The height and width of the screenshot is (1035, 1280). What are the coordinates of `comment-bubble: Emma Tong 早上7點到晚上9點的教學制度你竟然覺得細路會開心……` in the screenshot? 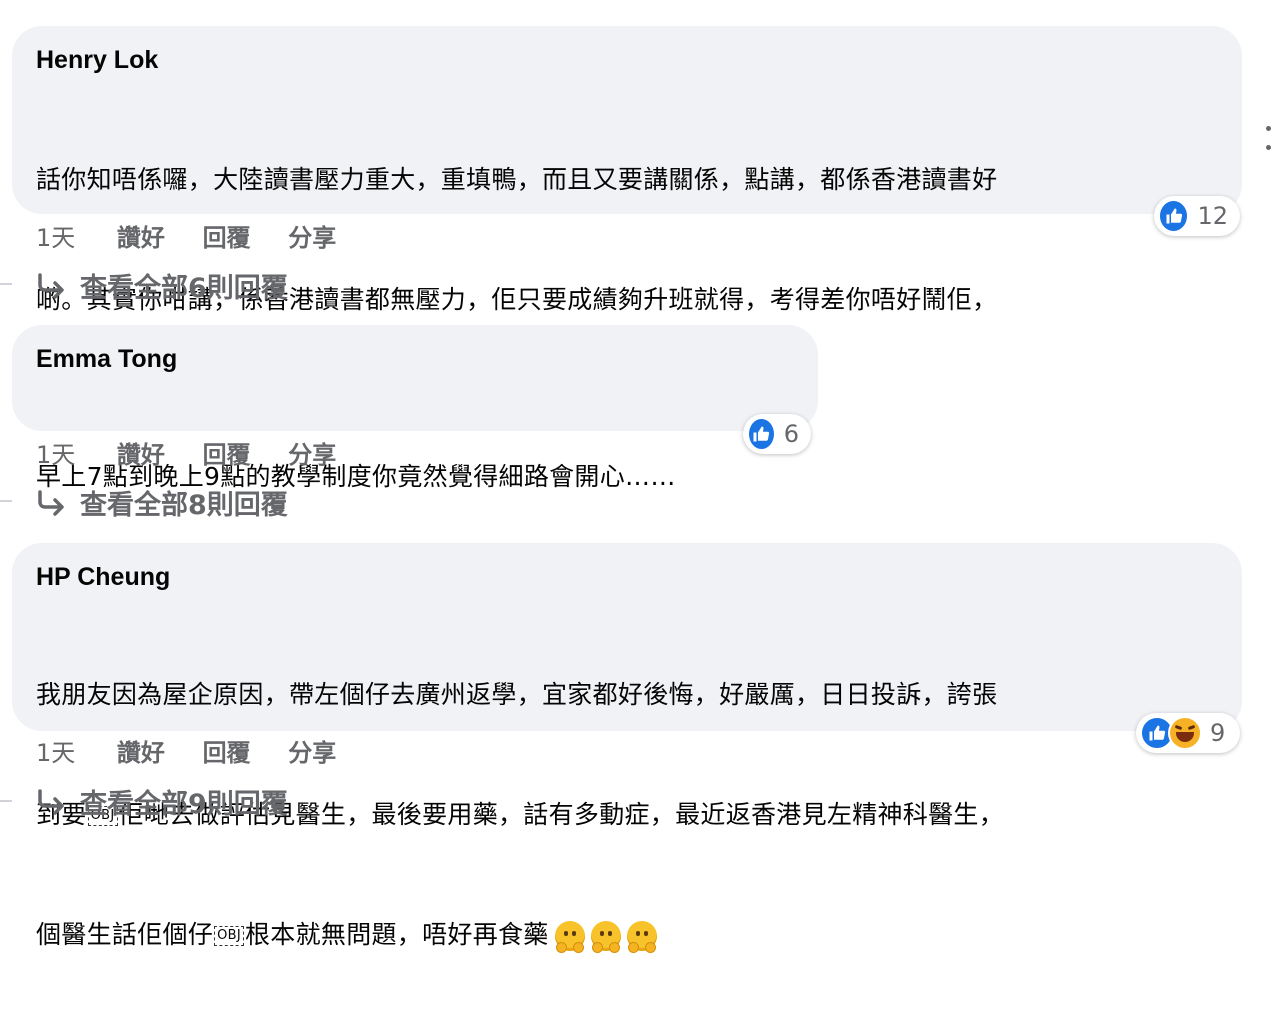 It's located at (415, 408).